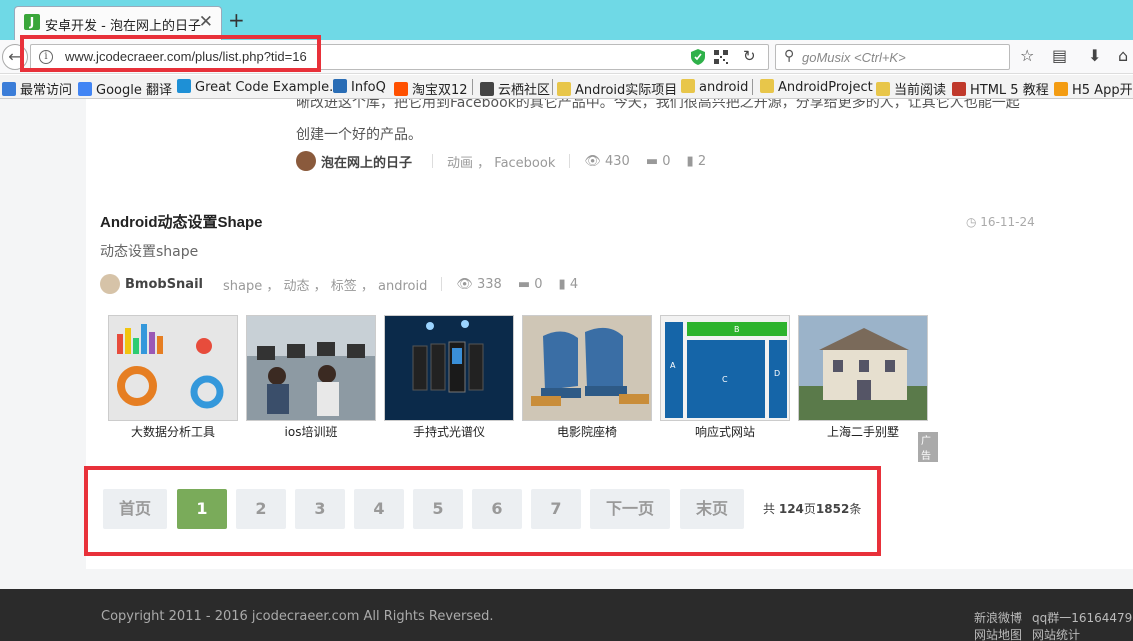  Describe the element at coordinates (725, 368) in the screenshot. I see `ad-image: A B C D` at that location.